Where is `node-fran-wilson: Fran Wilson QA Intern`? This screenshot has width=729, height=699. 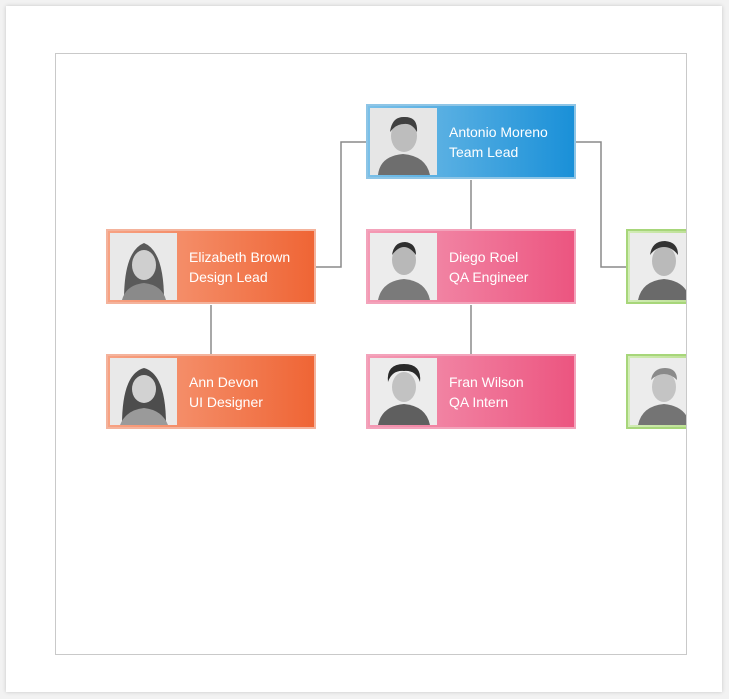
node-fran-wilson: Fran Wilson QA Intern is located at coordinates (471, 391).